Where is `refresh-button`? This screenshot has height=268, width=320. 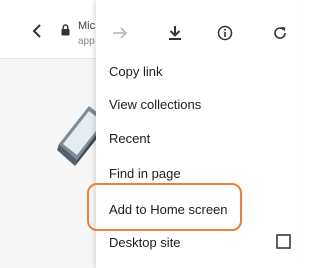
refresh-button is located at coordinates (280, 33).